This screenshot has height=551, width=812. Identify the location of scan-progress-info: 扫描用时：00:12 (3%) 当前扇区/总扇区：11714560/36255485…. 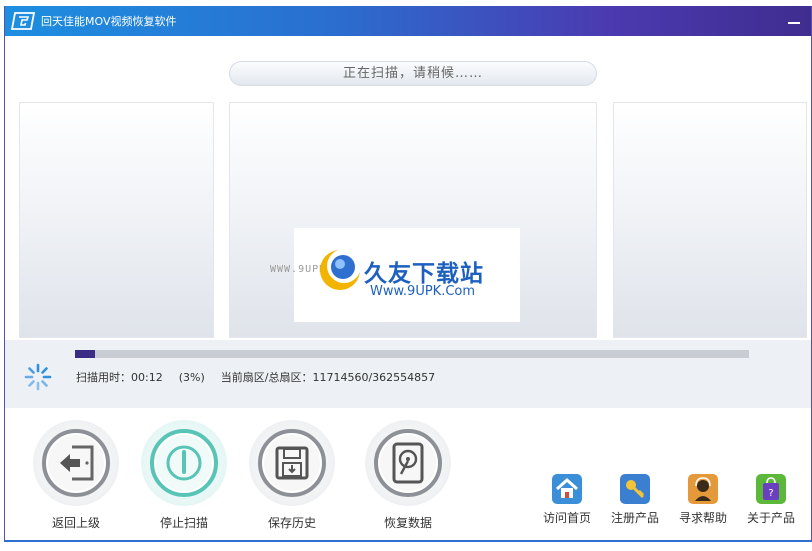
(263, 377).